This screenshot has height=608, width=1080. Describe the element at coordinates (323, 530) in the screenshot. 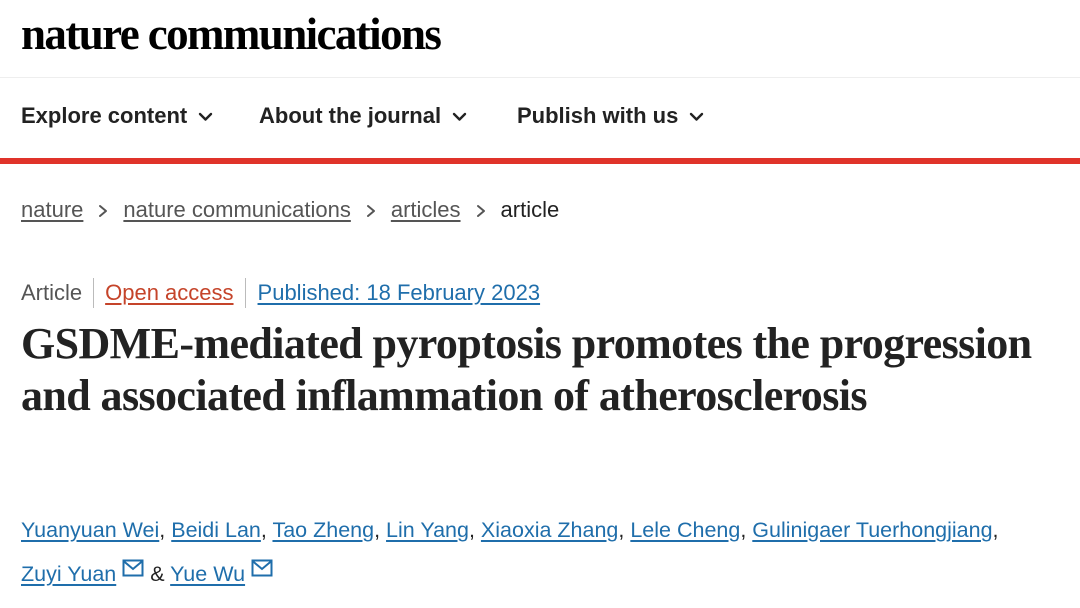

I see `author-link: Tao Zheng` at that location.